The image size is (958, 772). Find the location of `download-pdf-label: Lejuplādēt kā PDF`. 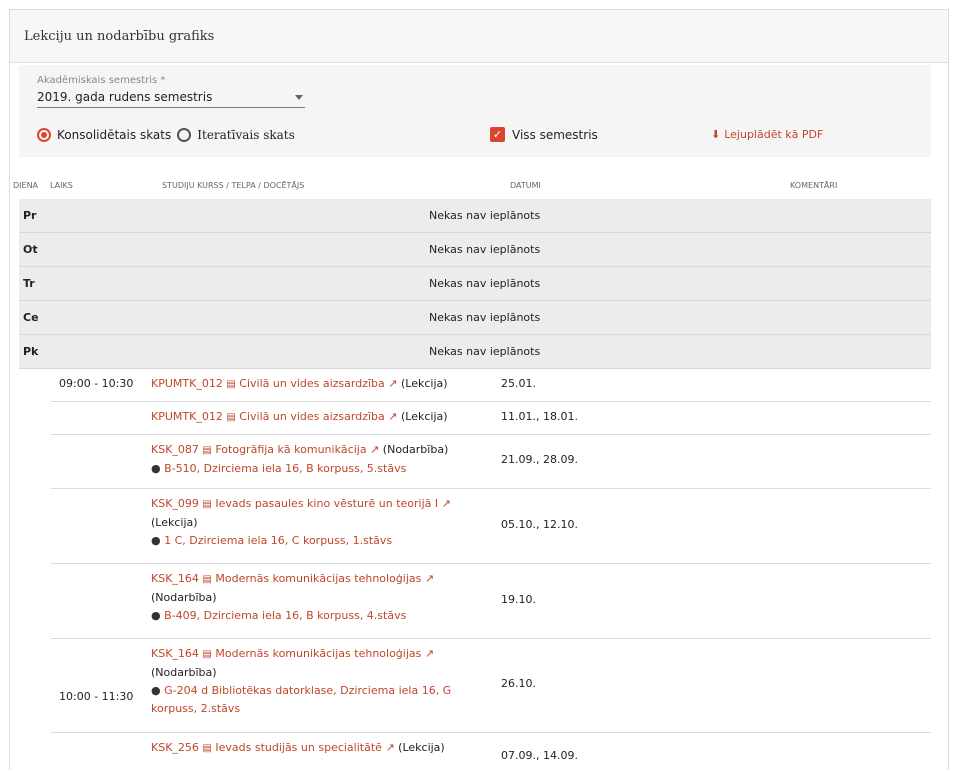

download-pdf-label: Lejuplādēt kā PDF is located at coordinates (774, 134).